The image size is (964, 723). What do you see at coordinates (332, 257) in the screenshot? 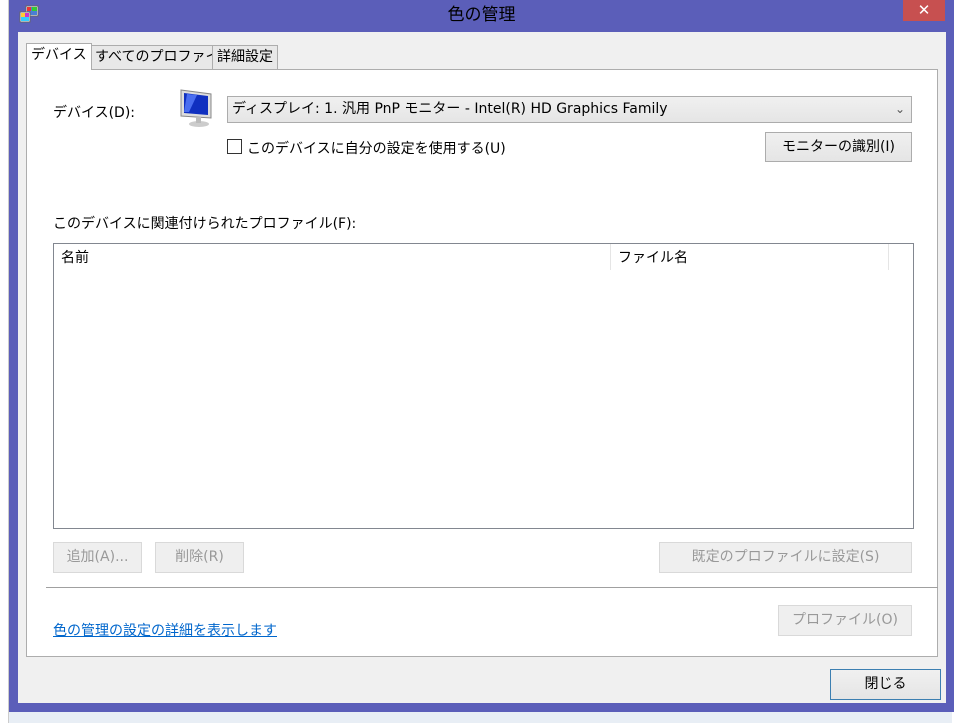
I see `column-header-name: 名前` at bounding box center [332, 257].